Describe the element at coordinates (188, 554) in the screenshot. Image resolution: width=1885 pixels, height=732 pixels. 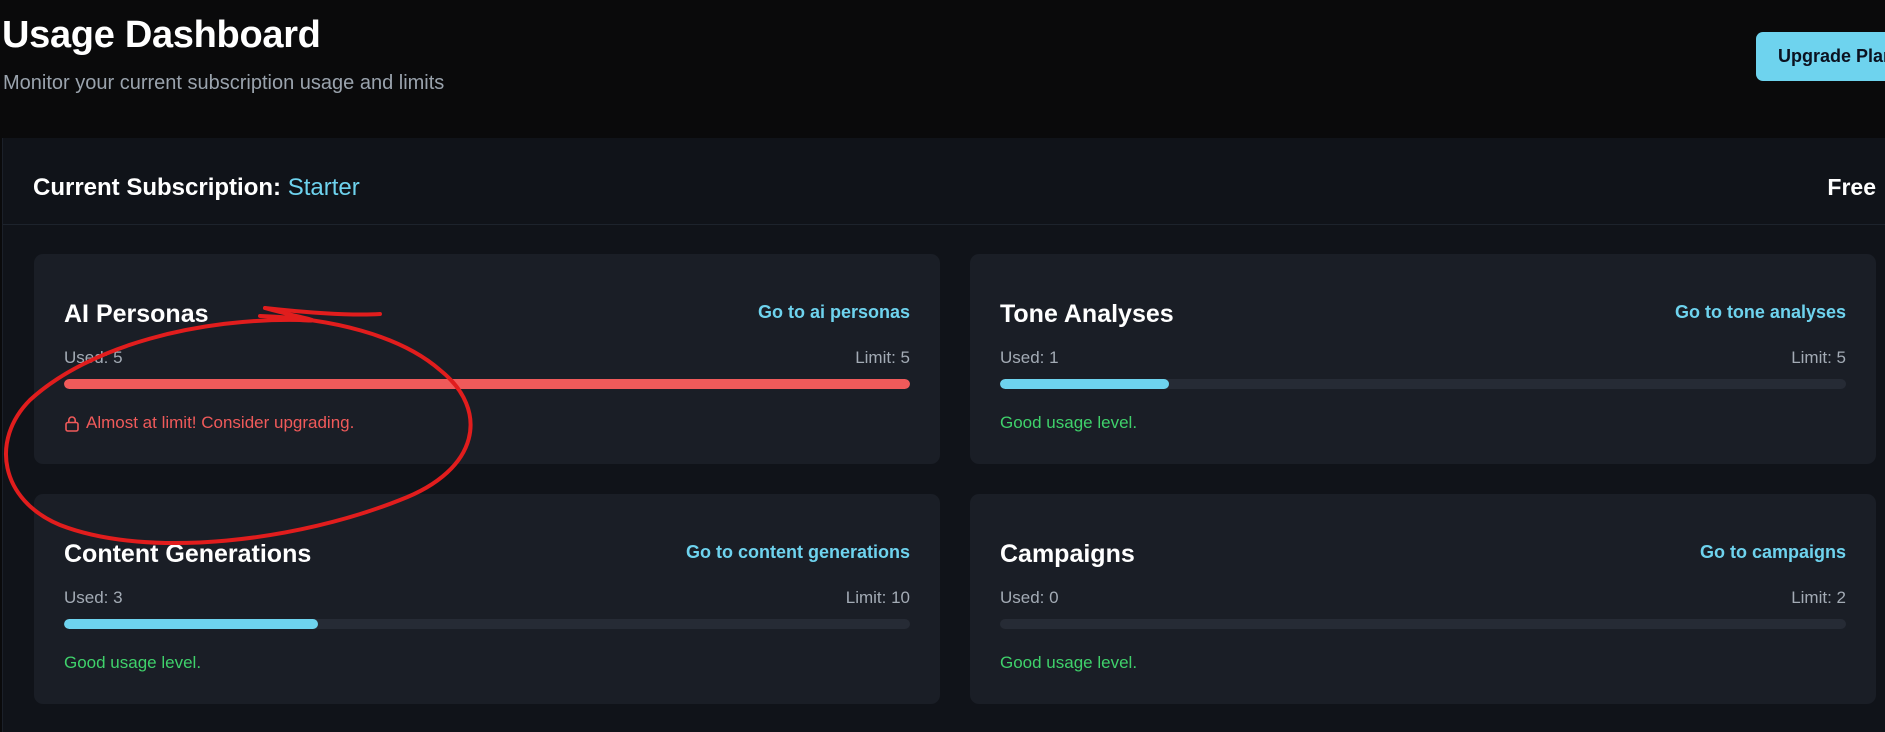
I see `card-title: Content Generations` at that location.